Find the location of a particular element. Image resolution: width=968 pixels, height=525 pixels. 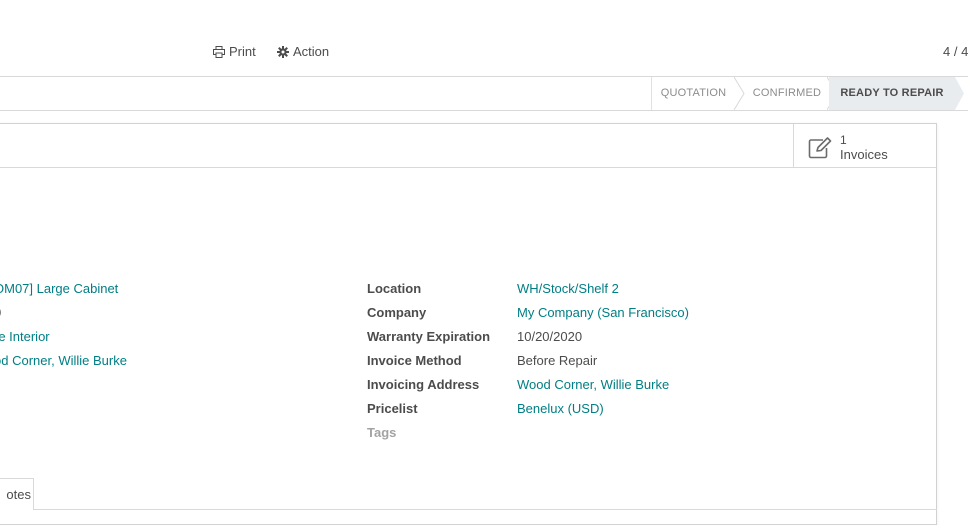

invoicing-address-value: Wood Corner, Willie Burke is located at coordinates (593, 384).